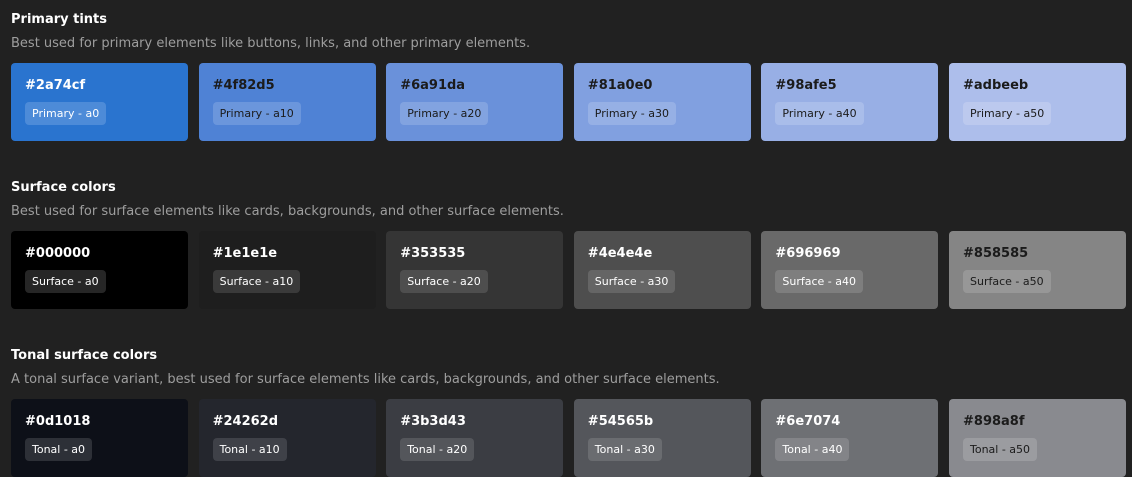 The height and width of the screenshot is (477, 1132). I want to click on swatch-label-chip: Primary - a10, so click(256, 113).